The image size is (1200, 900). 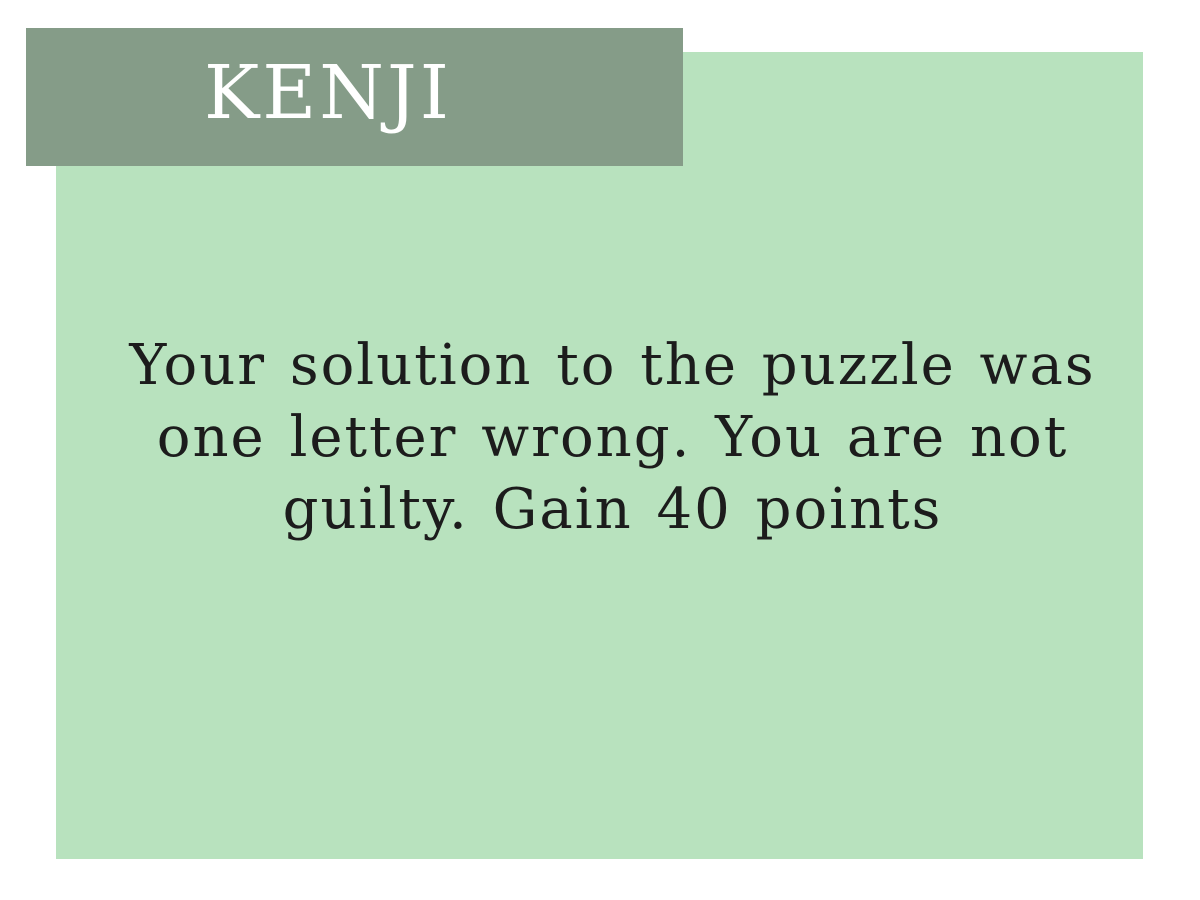 I want to click on character-name-banner: KENJI, so click(x=354, y=97).